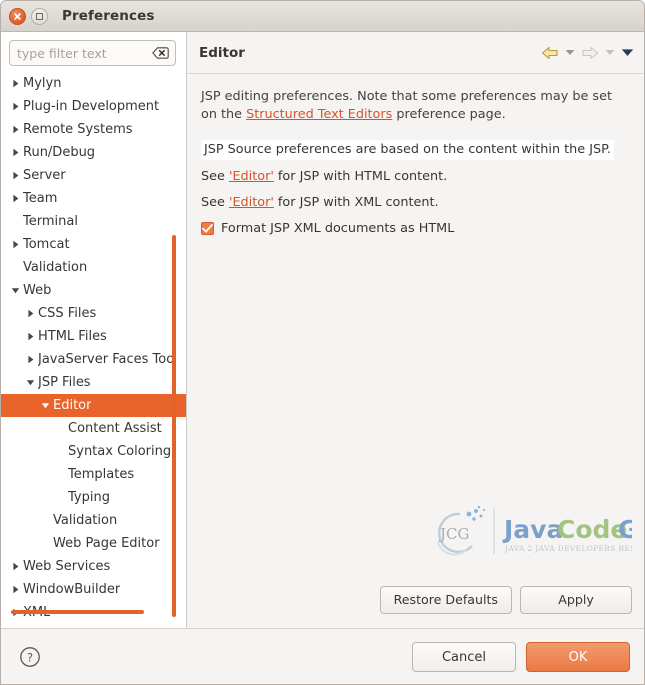 The height and width of the screenshot is (685, 645). I want to click on tree-item: HTML Files, so click(93, 336).